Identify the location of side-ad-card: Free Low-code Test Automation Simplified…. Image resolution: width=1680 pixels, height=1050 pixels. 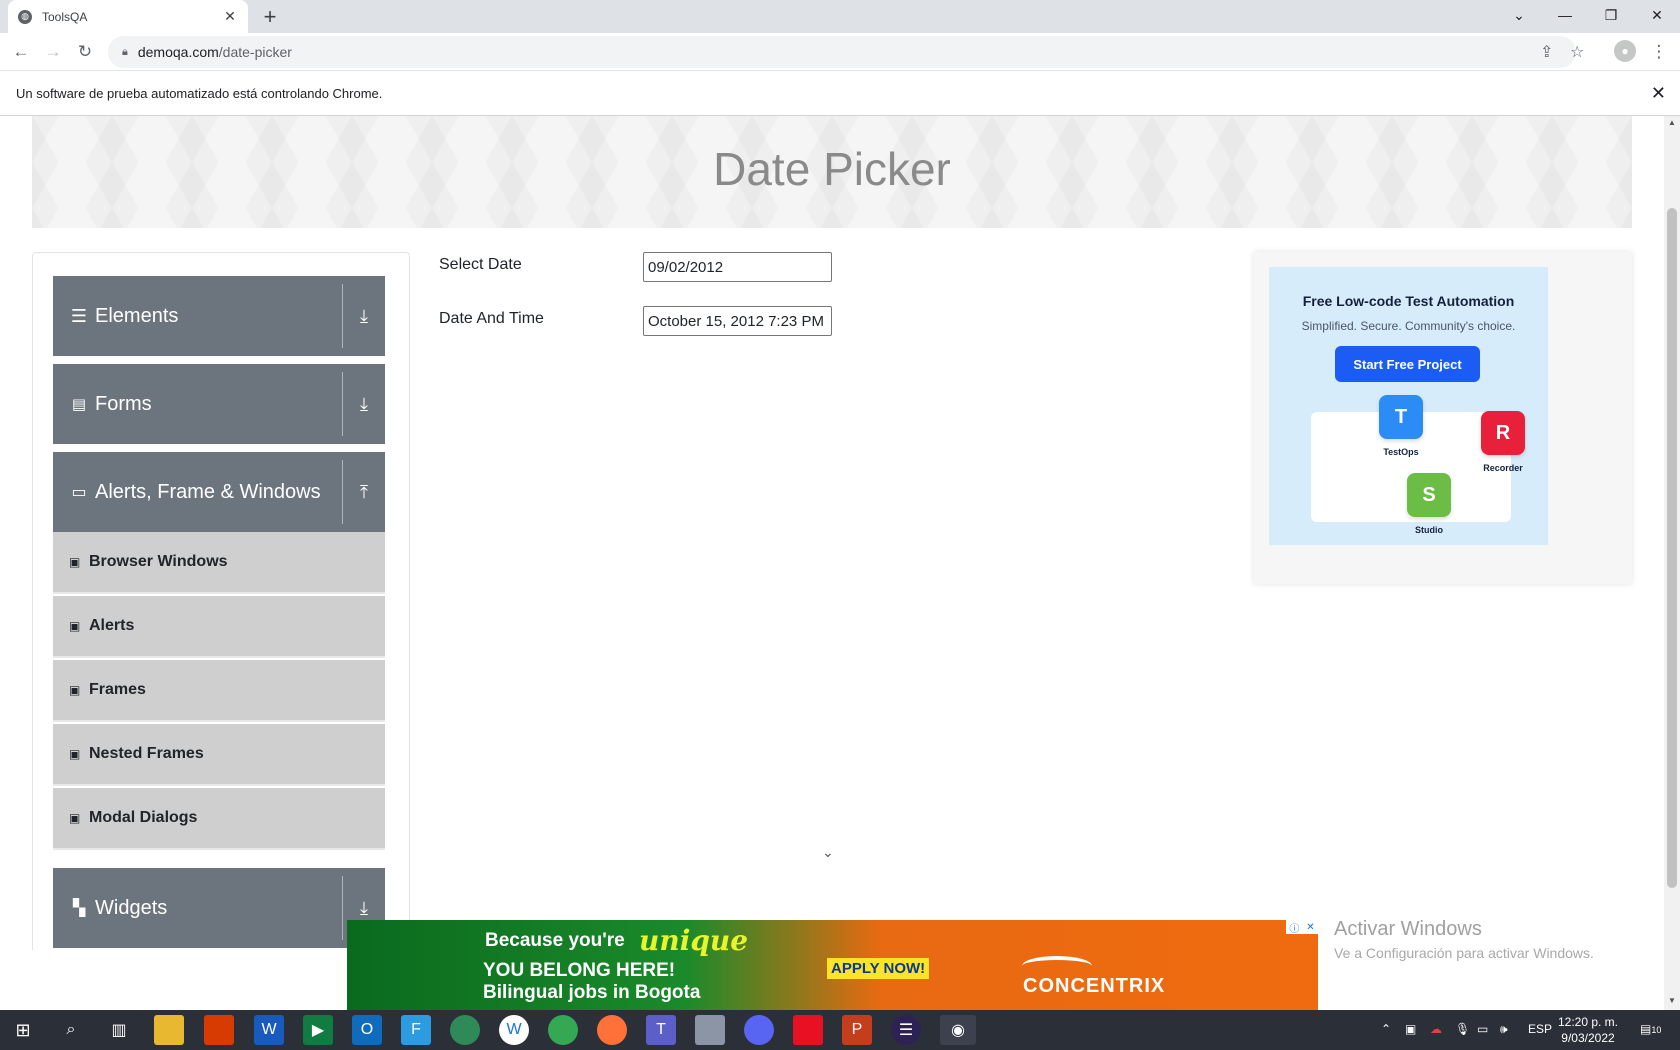
(1443, 418).